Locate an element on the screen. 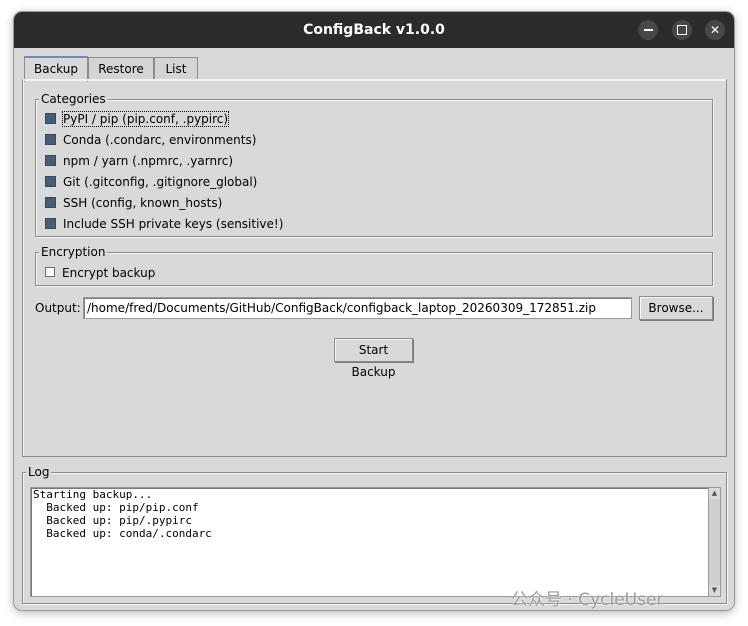 The image size is (748, 626). close-button: ✕ is located at coordinates (715, 30).